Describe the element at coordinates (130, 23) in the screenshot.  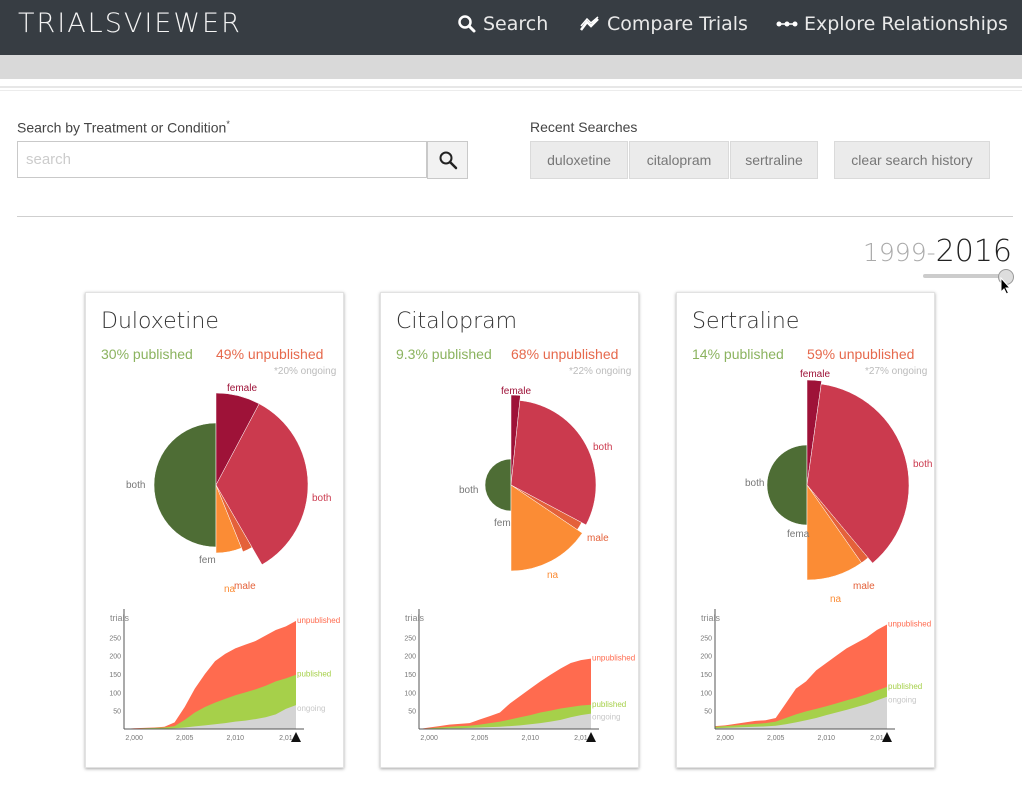
I see `app-logo: TrialsViewer` at that location.